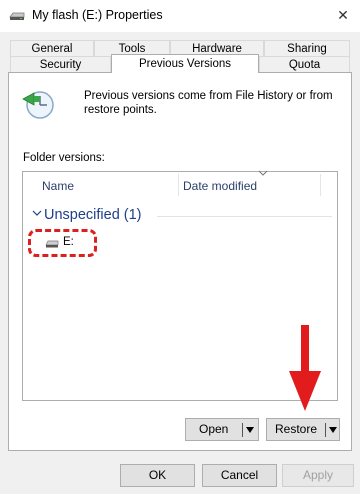 The height and width of the screenshot is (494, 360). Describe the element at coordinates (263, 173) in the screenshot. I see `sort-chevron-icon` at that location.